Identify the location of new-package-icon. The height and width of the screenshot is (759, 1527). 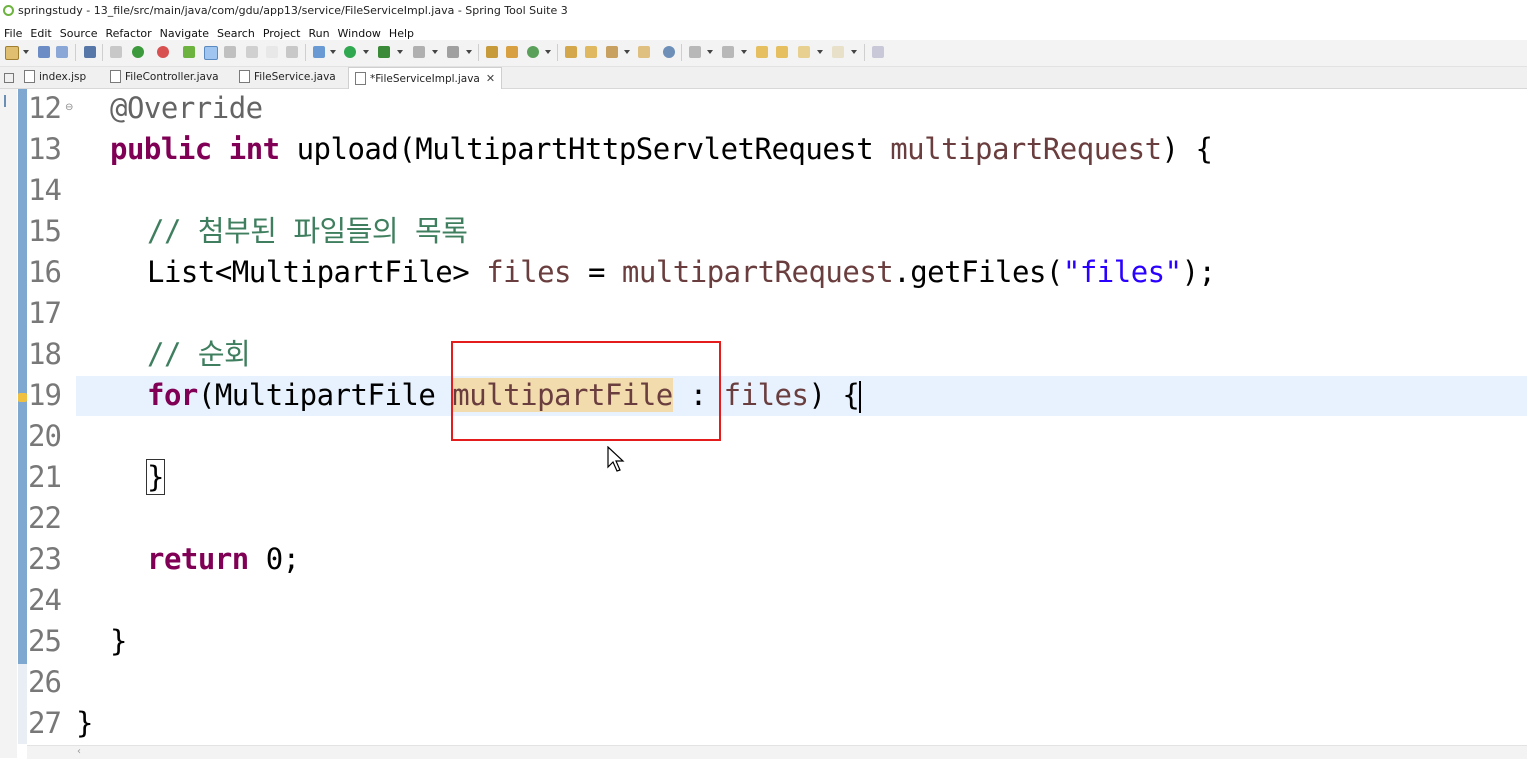
(512, 52).